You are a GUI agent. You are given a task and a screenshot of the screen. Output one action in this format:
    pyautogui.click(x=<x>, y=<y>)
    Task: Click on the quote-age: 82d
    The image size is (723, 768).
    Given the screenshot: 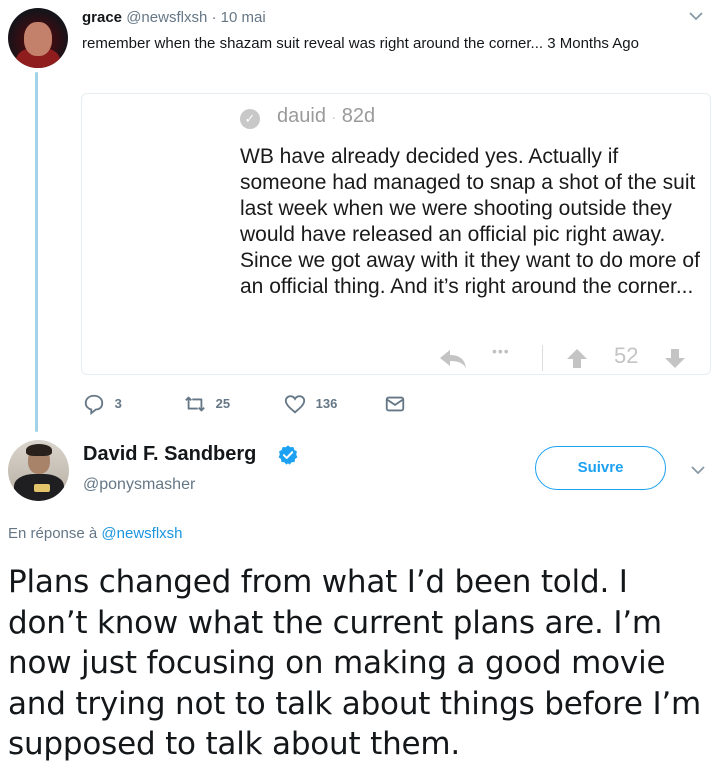 What is the action you would take?
    pyautogui.click(x=358, y=116)
    